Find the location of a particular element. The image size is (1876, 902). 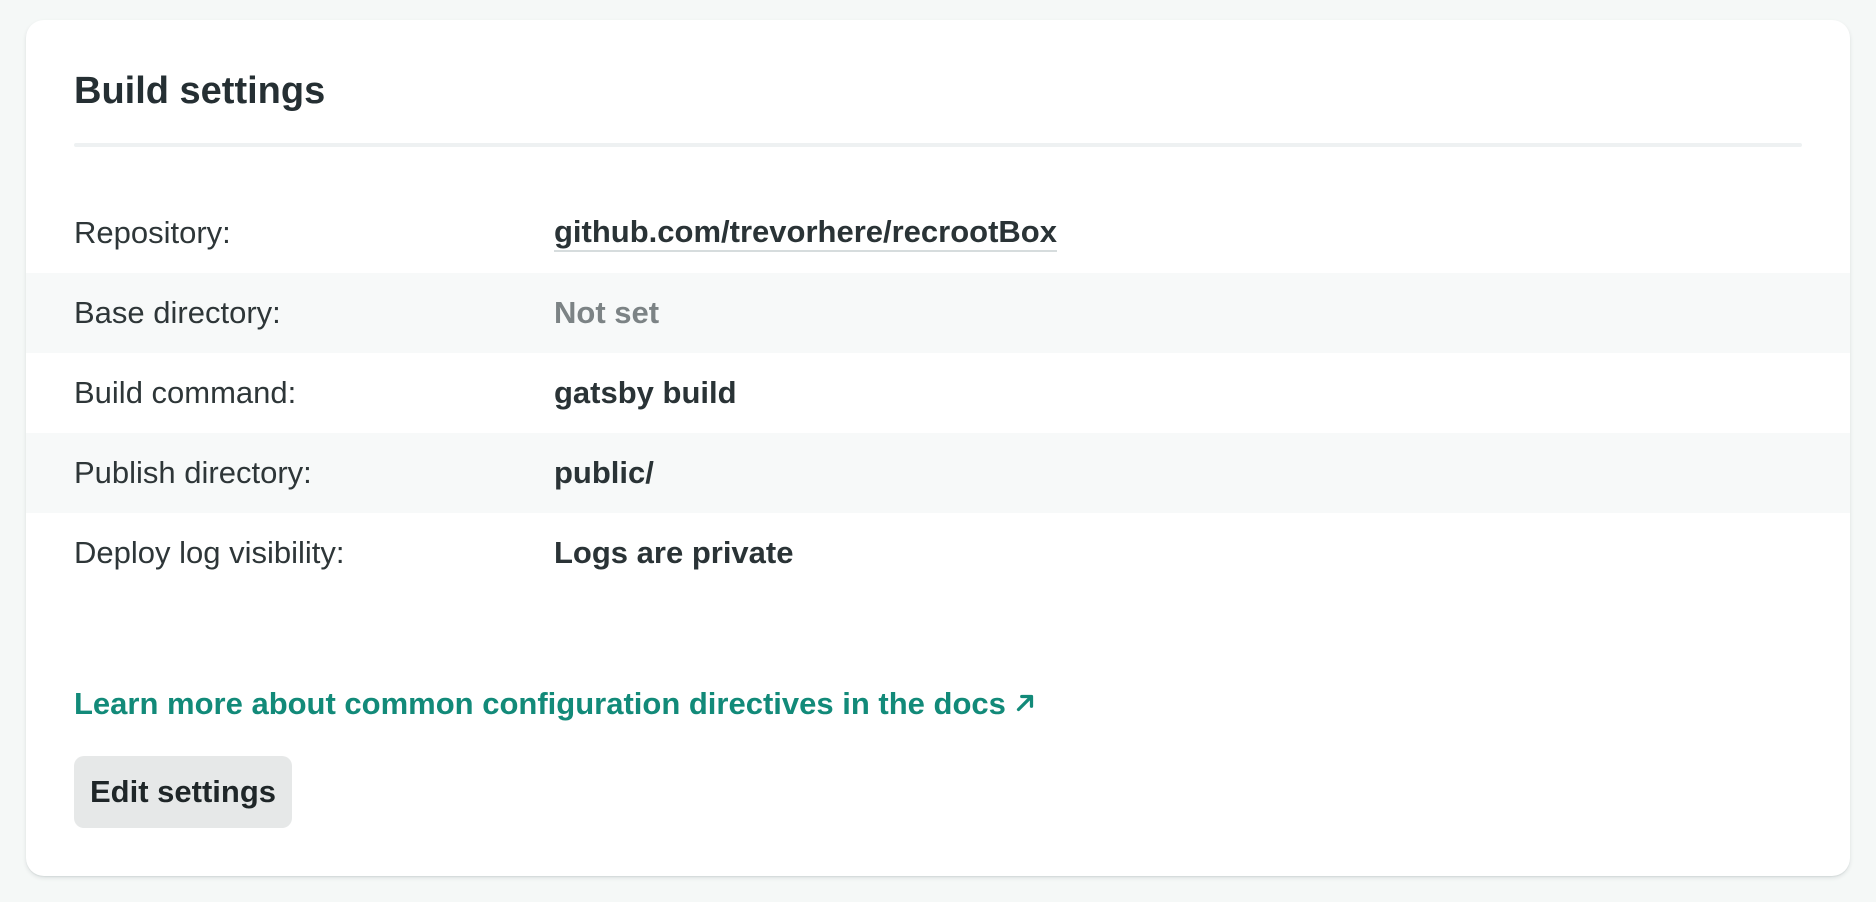

build-command-label: Build command: is located at coordinates (185, 392).